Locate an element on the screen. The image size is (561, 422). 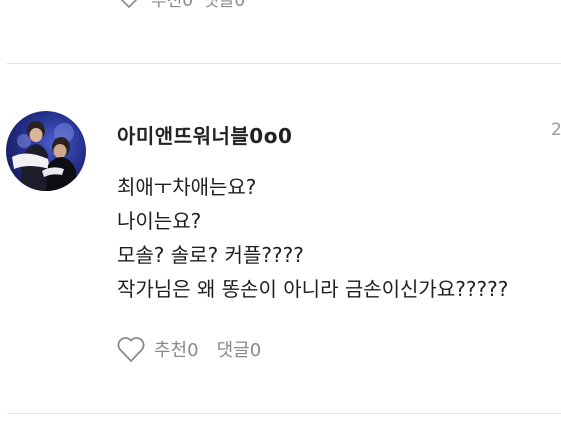
avatar-image is located at coordinates (45, 156).